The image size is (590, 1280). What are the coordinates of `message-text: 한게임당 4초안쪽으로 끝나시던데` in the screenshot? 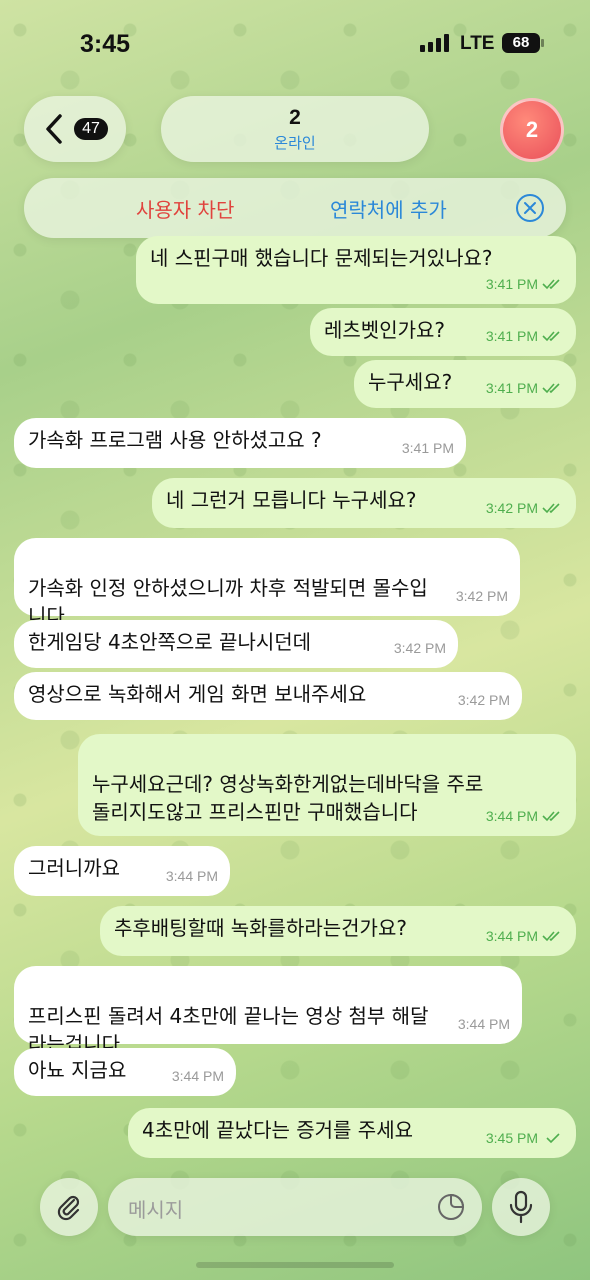 It's located at (170, 642).